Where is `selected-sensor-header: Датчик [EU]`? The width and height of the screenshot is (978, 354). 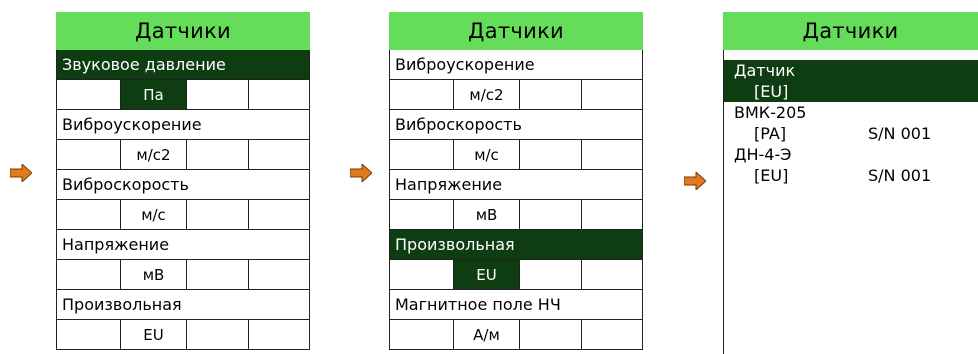
selected-sensor-header: Датчик [EU] is located at coordinates (851, 81).